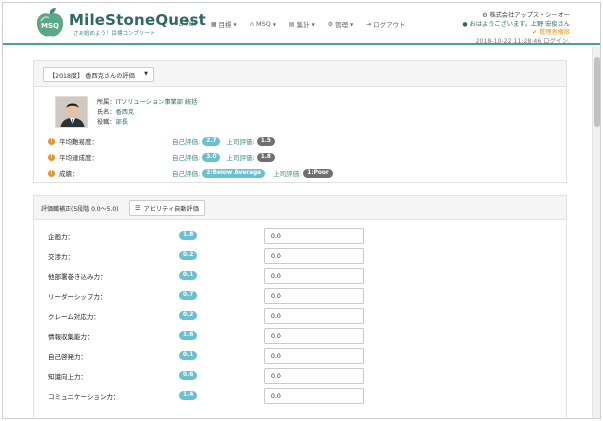 This screenshot has width=603, height=421. I want to click on profile-row: 氏名：香西克, so click(147, 113).